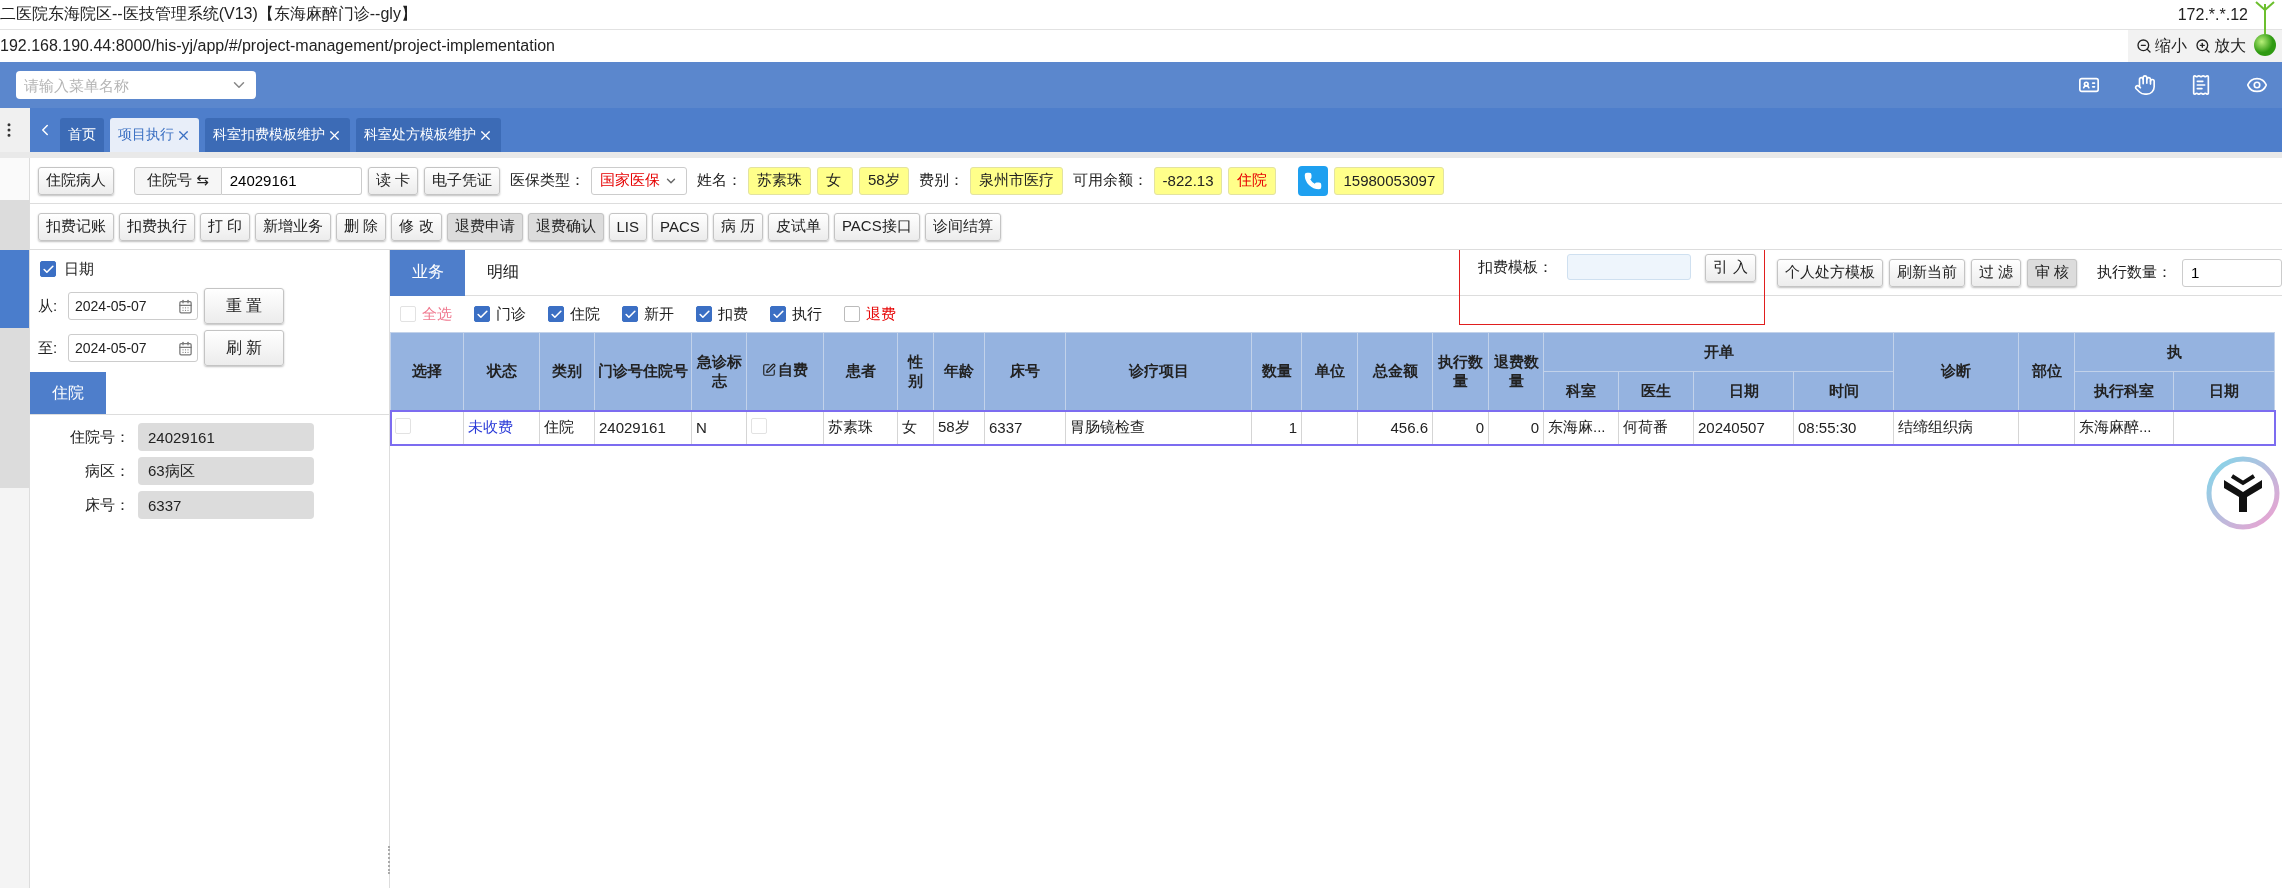 Image resolution: width=2282 pixels, height=888 pixels. What do you see at coordinates (2051, 272) in the screenshot?
I see `tool-button: 审 核` at bounding box center [2051, 272].